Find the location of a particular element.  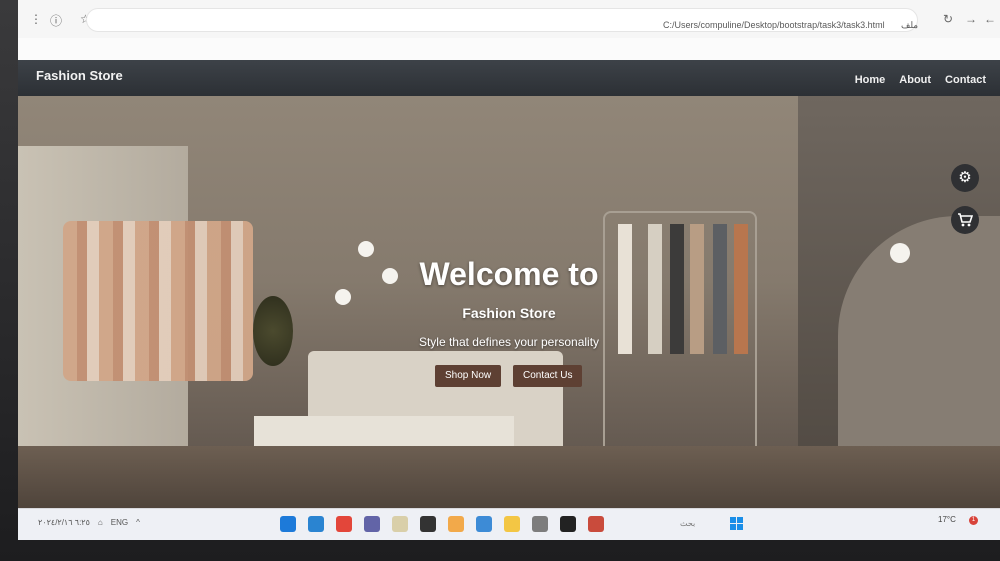

edge-icon is located at coordinates (288, 524).